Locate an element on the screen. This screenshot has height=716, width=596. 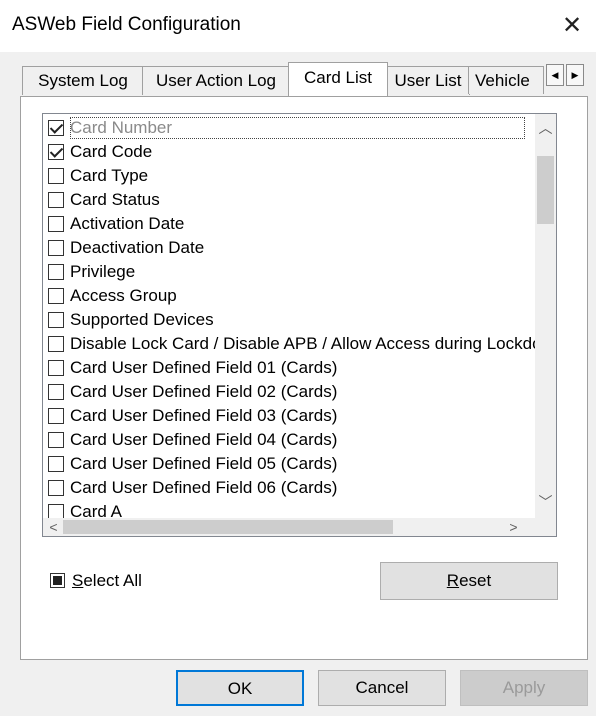
select-all-label: elect All is located at coordinates (112, 580).